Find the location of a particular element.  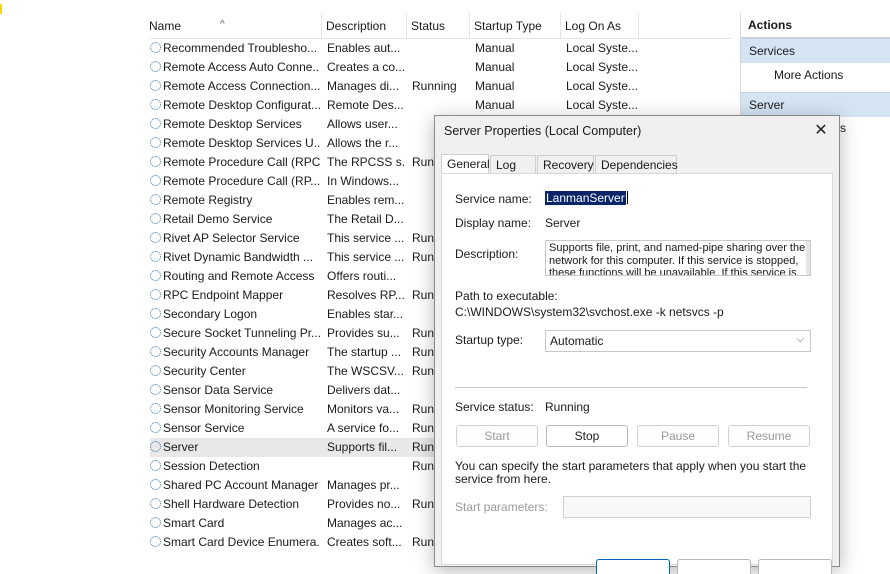

service-name-cell: Sensor Data Service is located at coordinates (235, 390).